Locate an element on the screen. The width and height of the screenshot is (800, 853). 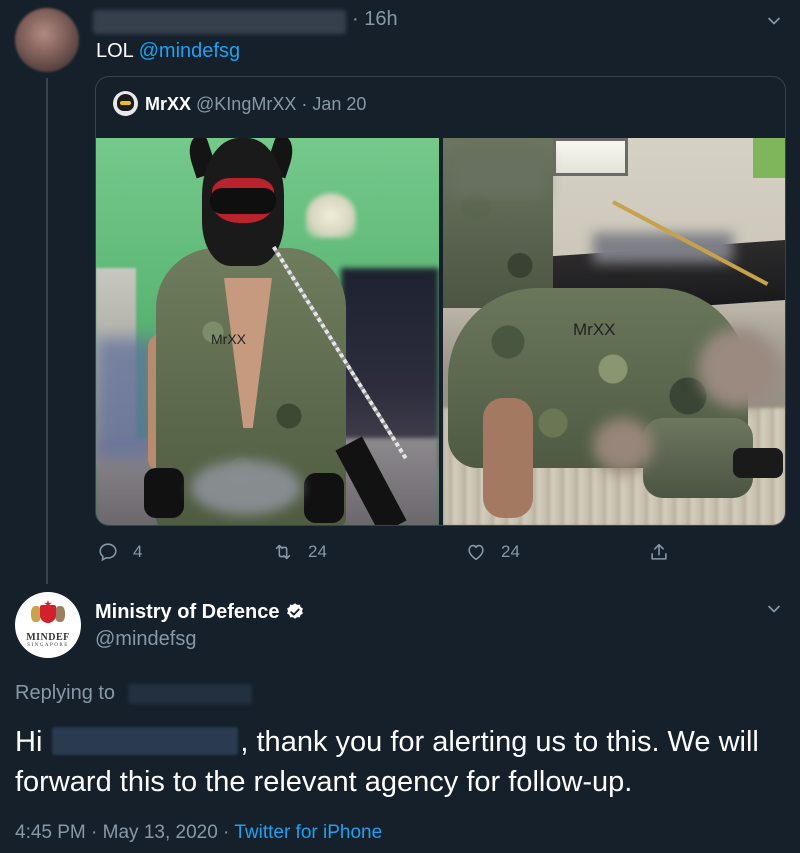
retweet-count: 24 is located at coordinates (317, 551).